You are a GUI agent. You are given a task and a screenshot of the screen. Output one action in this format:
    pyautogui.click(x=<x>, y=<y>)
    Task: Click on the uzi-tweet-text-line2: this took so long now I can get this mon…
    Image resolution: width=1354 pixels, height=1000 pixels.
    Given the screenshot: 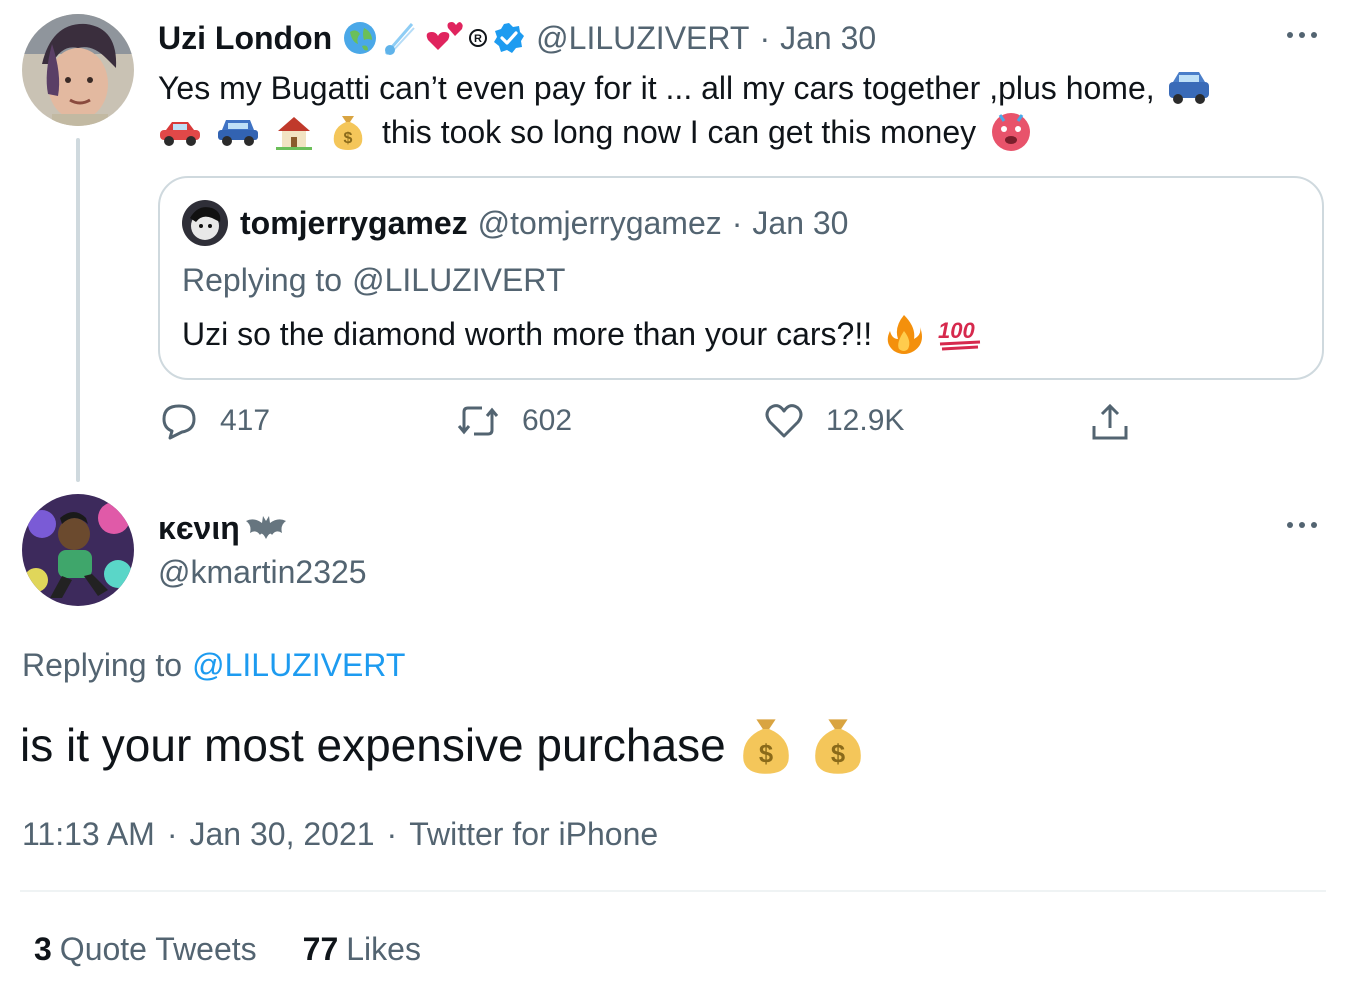 What is the action you would take?
    pyautogui.click(x=679, y=131)
    